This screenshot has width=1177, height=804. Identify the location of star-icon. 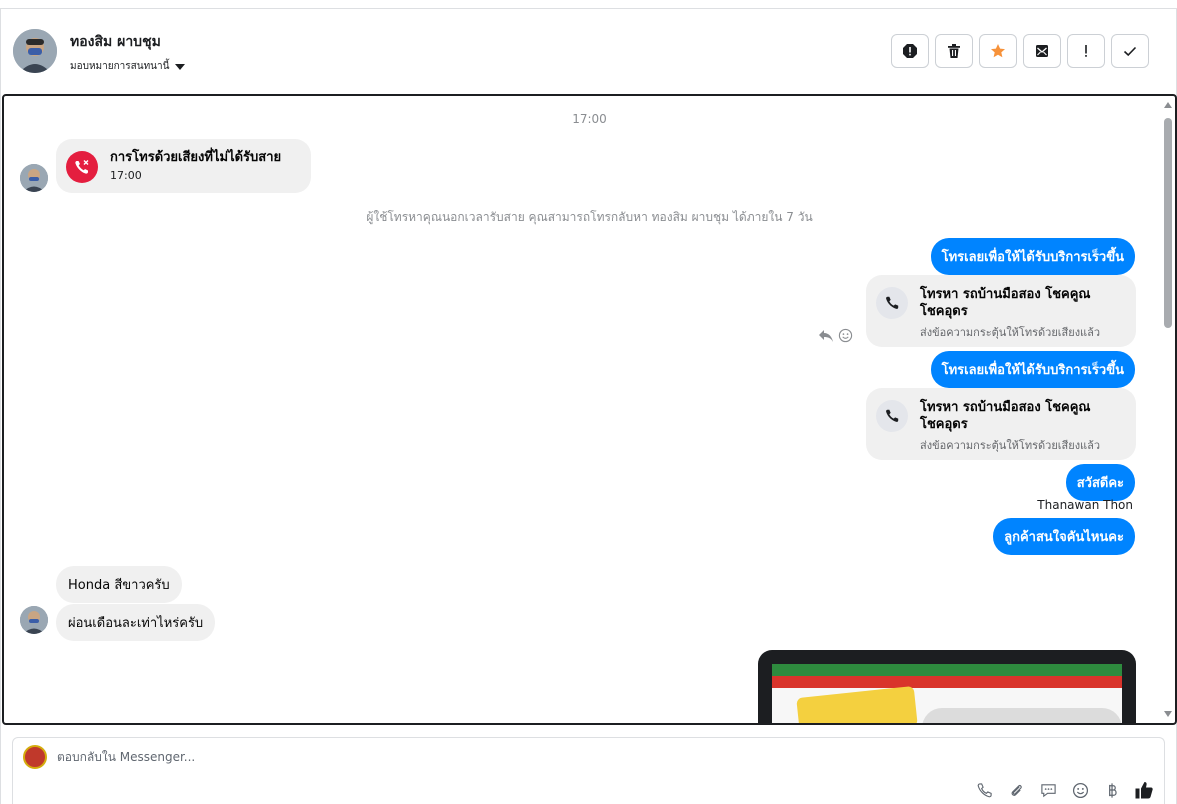
(998, 51).